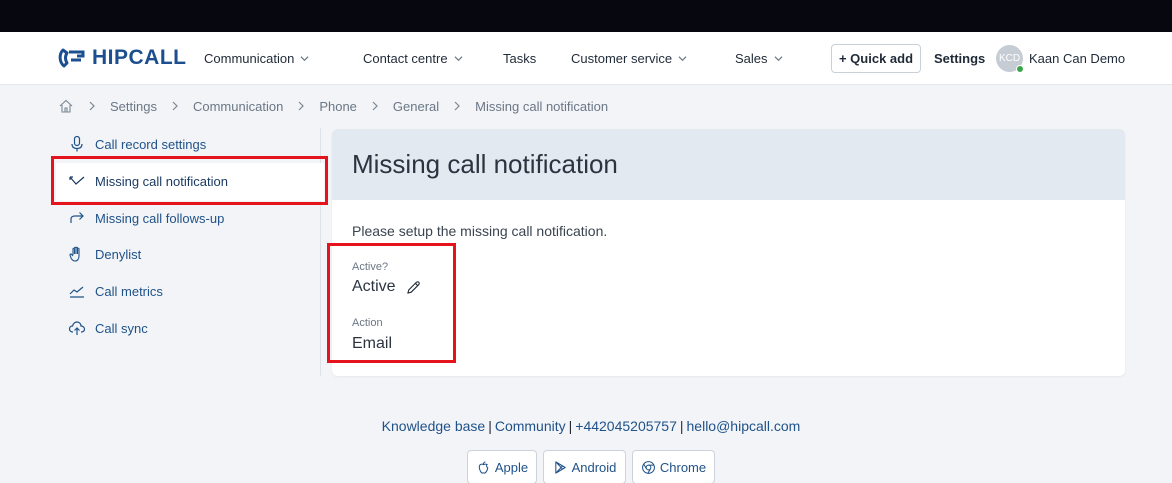 Image resolution: width=1172 pixels, height=483 pixels. I want to click on nav-label: Sales, so click(751, 58).